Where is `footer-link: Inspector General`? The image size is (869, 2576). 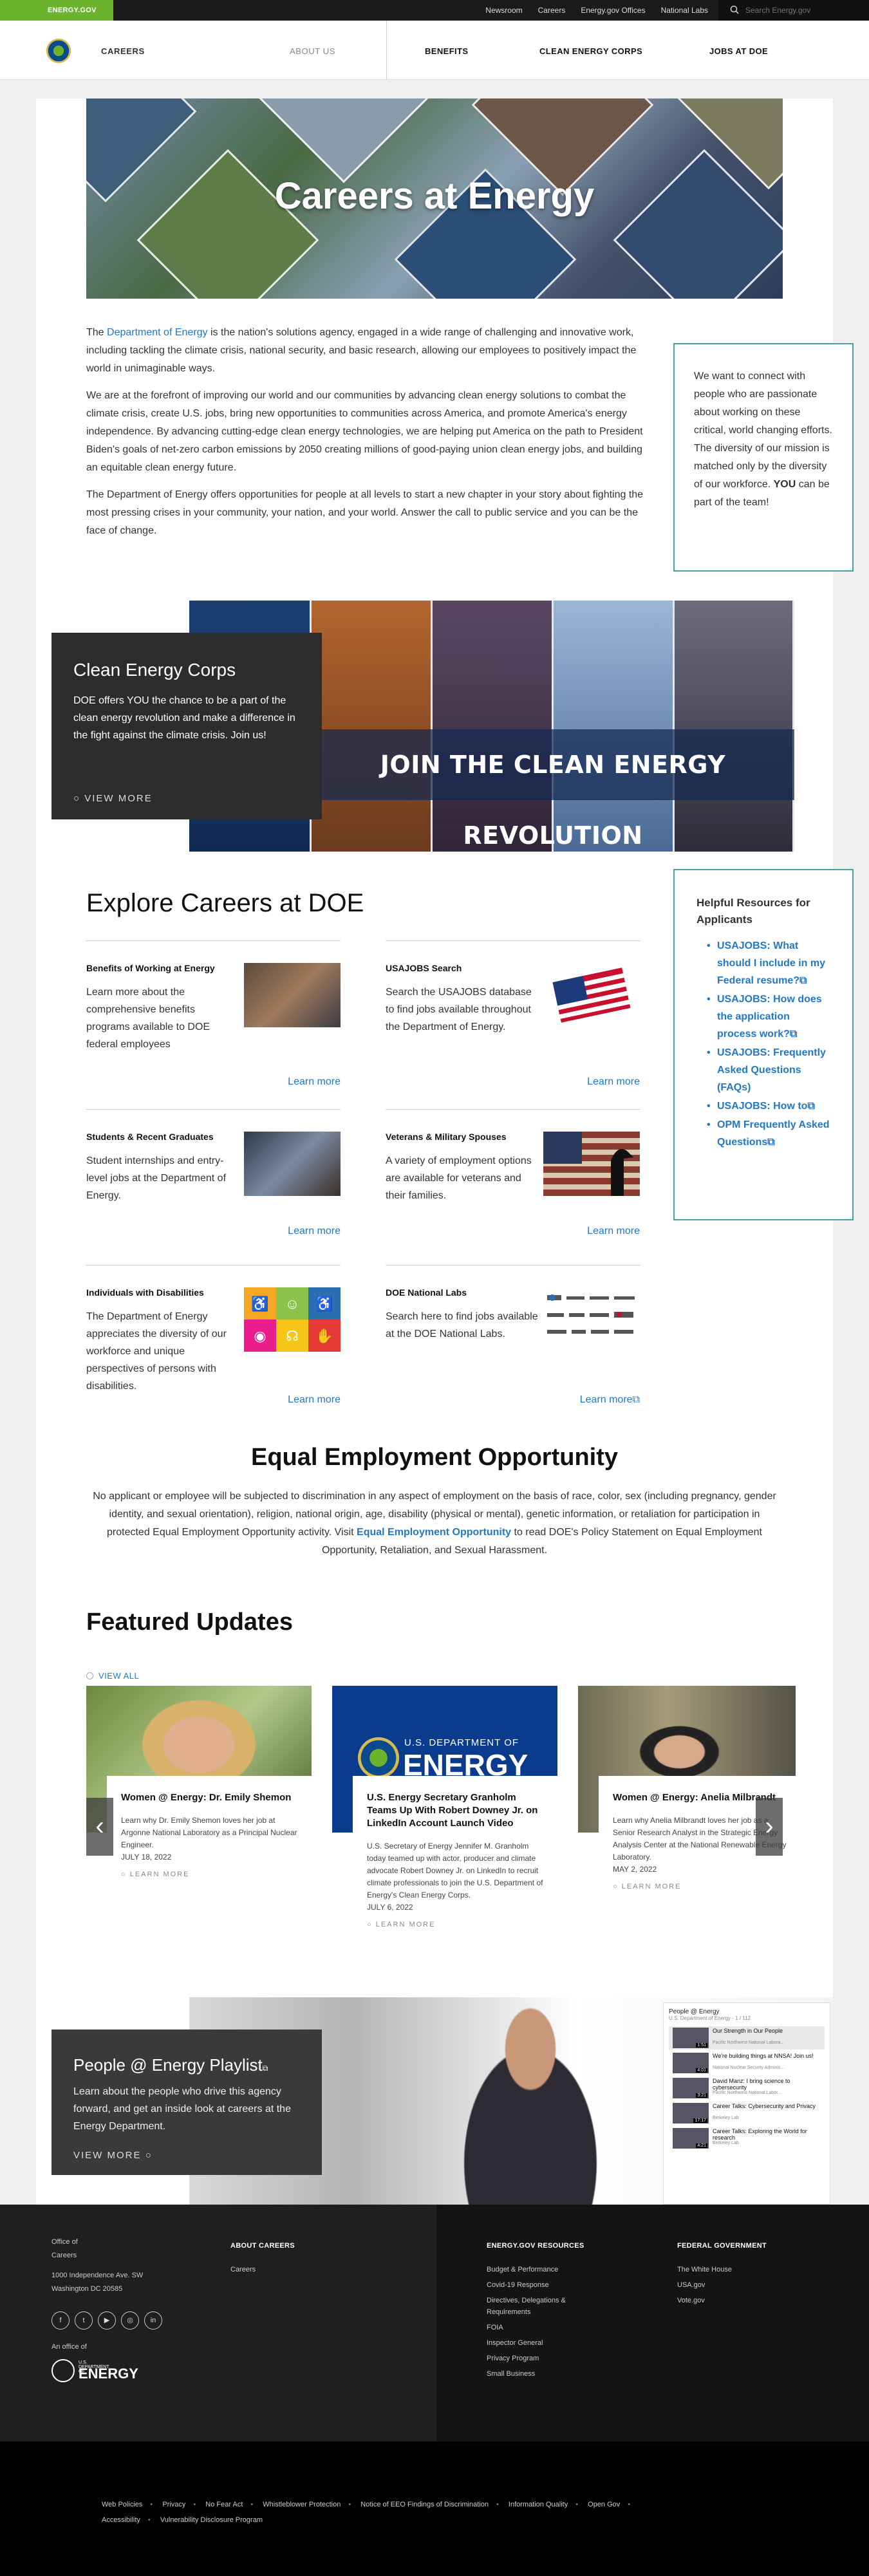 footer-link: Inspector General is located at coordinates (541, 2343).